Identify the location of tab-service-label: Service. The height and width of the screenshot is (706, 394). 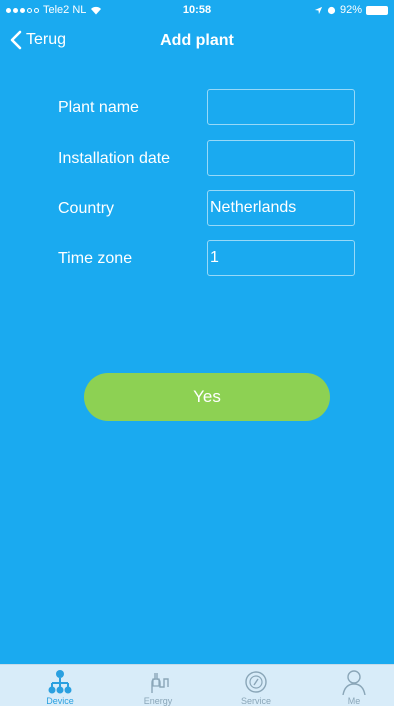
(255, 701).